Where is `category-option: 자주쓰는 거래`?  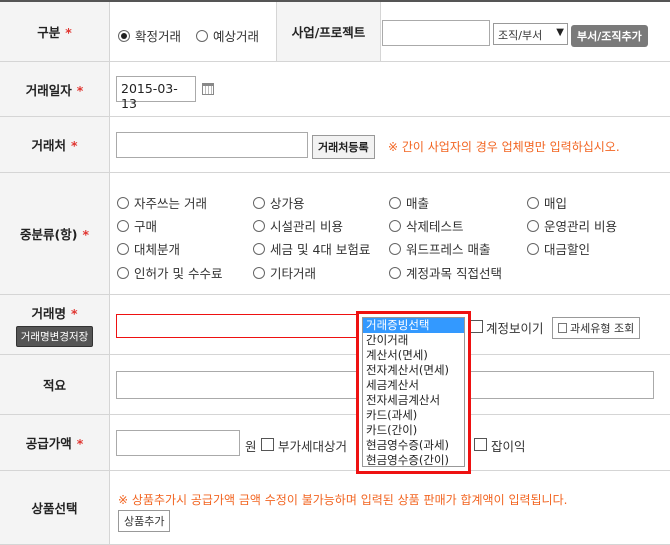
category-option: 자주쓰는 거래 is located at coordinates (162, 202).